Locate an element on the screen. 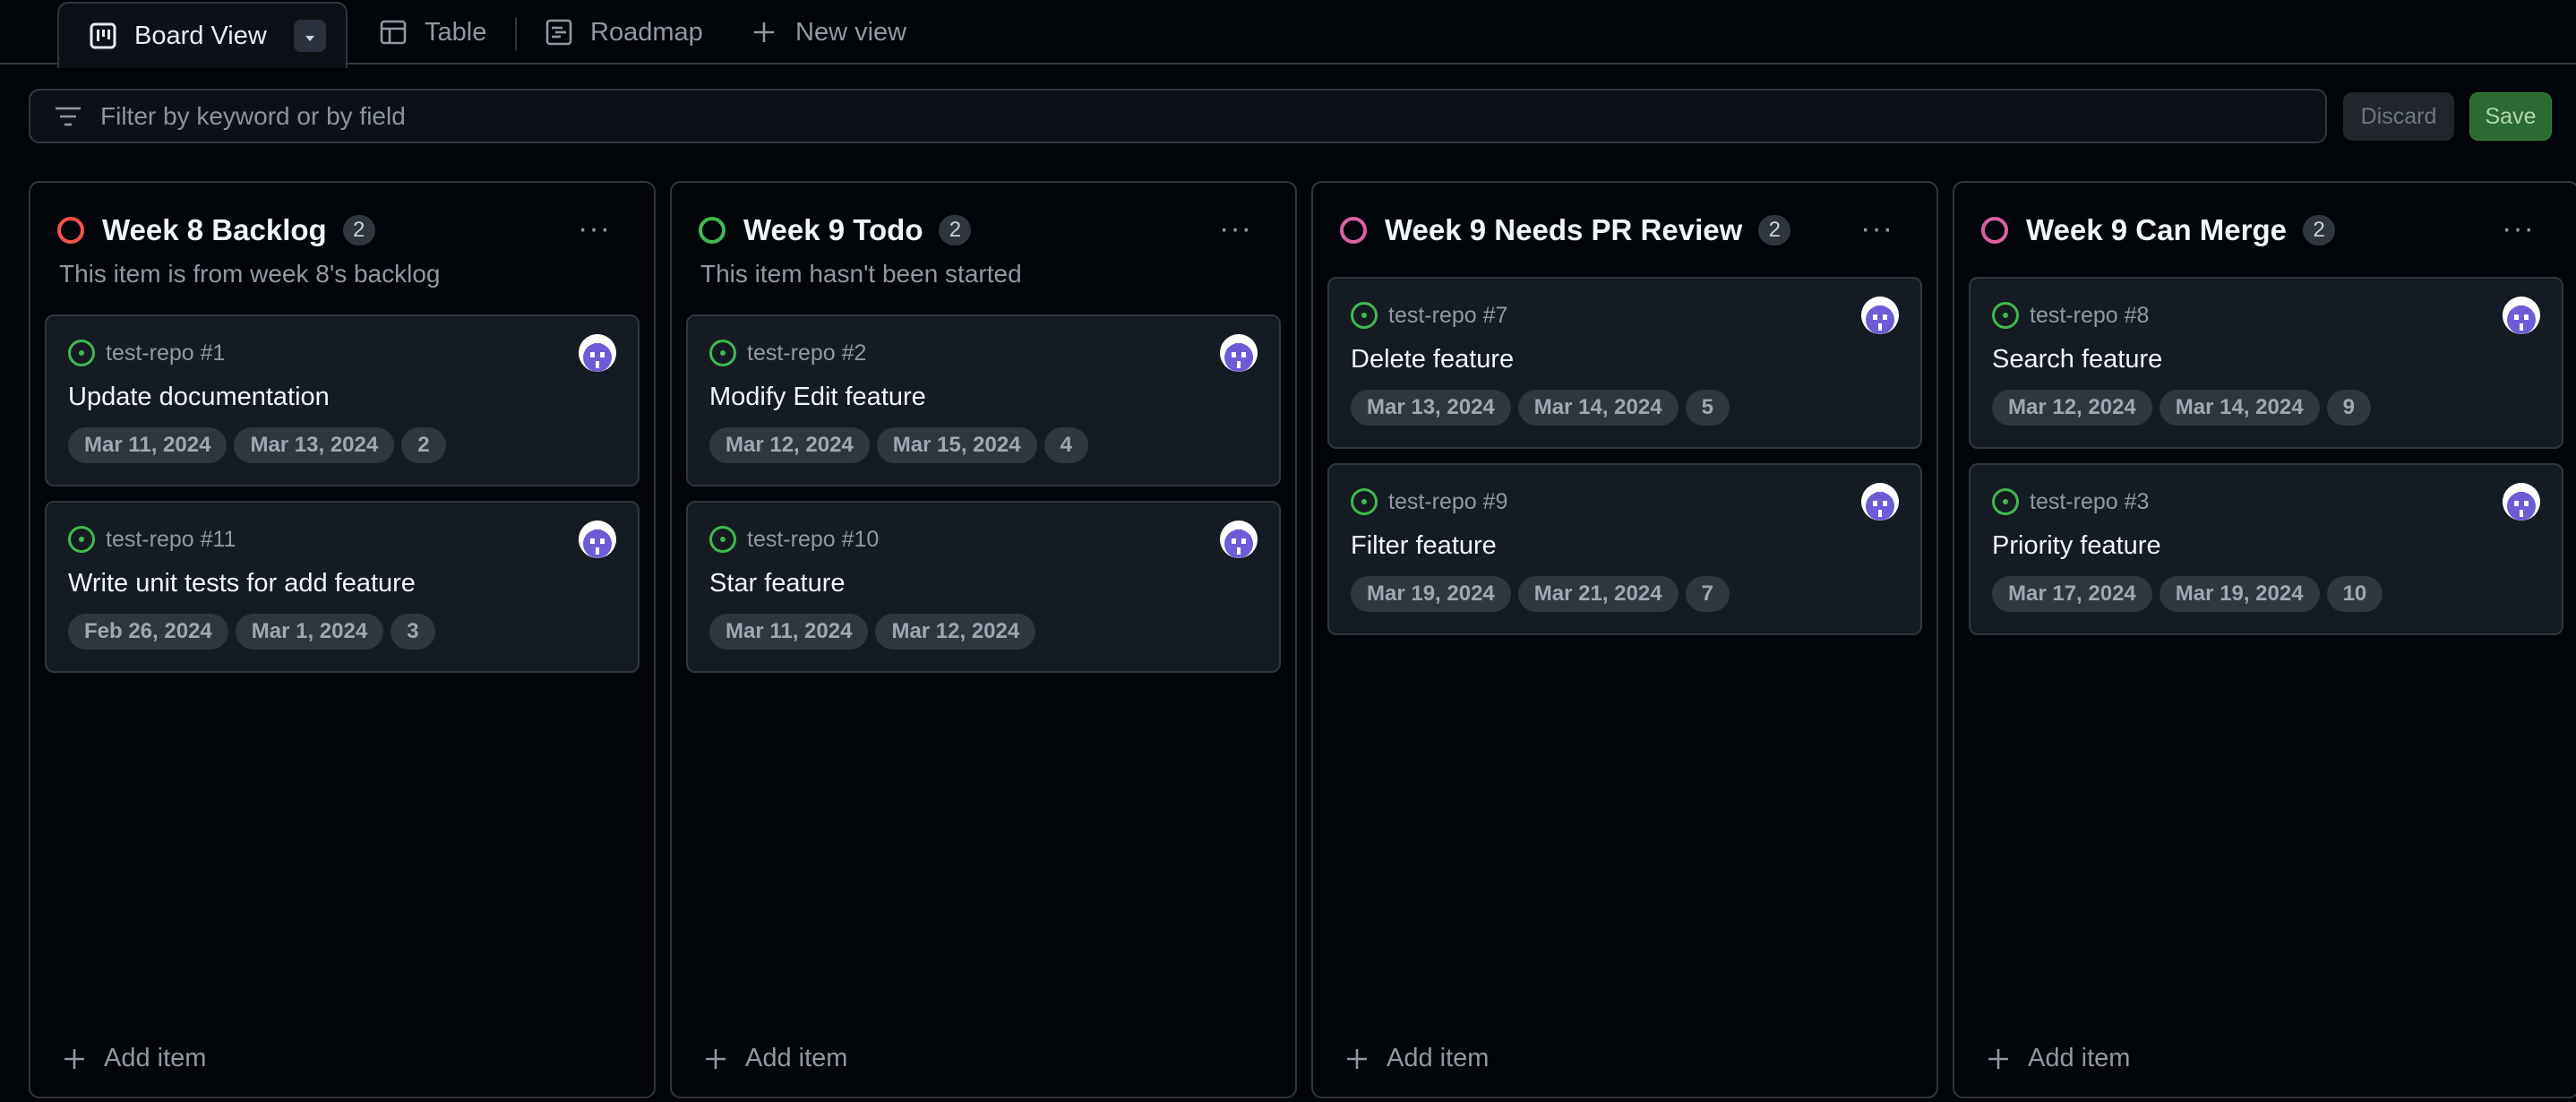 The height and width of the screenshot is (1102, 2576). tab-roadmap: Roadmap is located at coordinates (623, 32).